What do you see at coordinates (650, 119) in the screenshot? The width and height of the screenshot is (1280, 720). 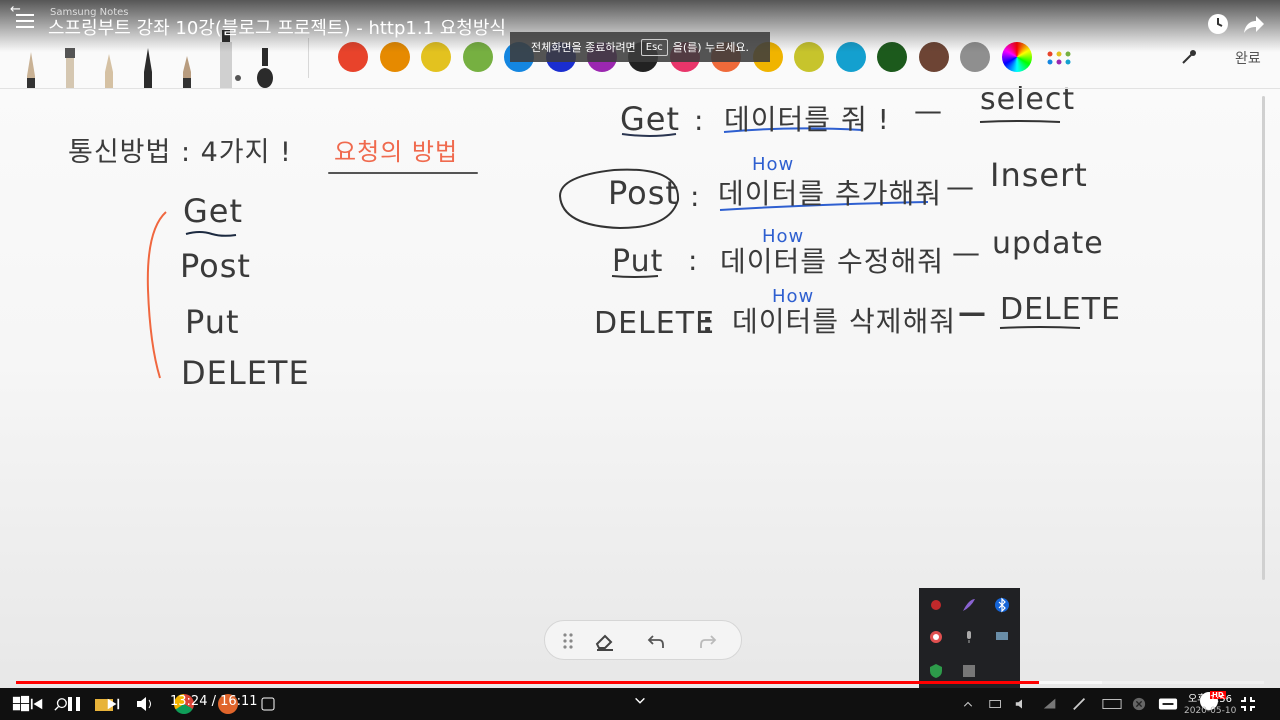 I see `row-get-method: Get` at bounding box center [650, 119].